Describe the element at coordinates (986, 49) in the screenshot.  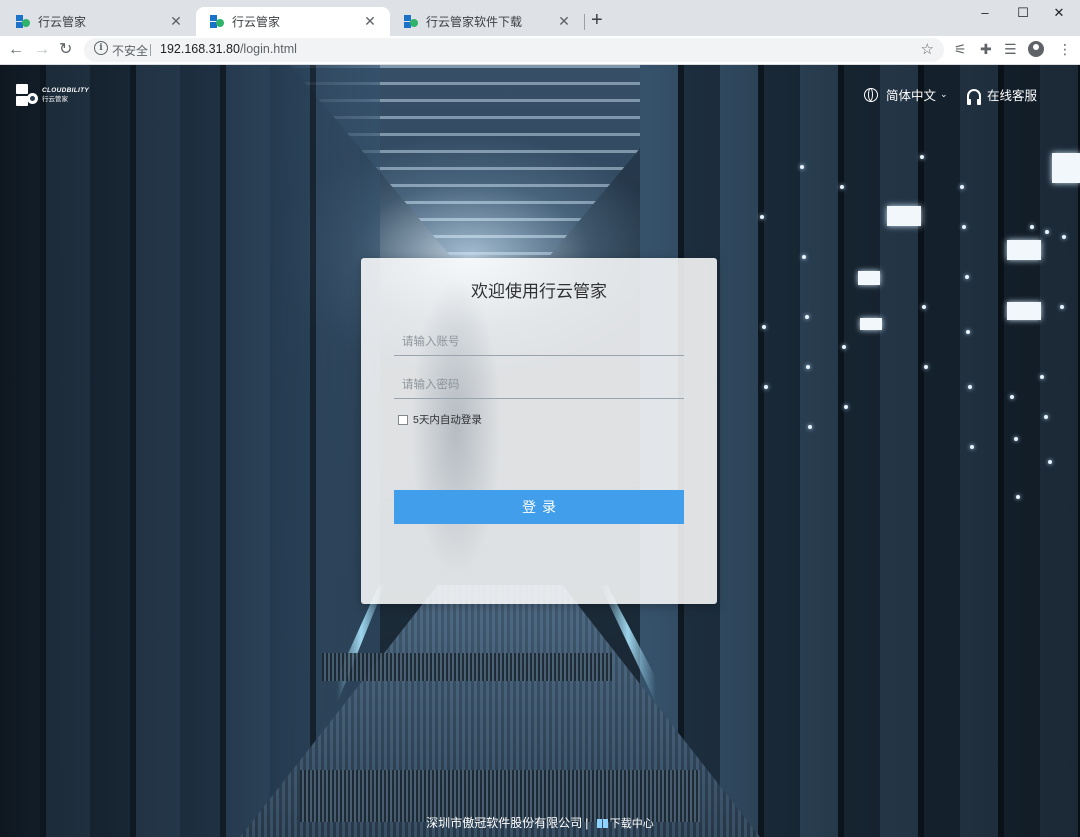
I see `puzzle-extensions-icon: ✚` at that location.